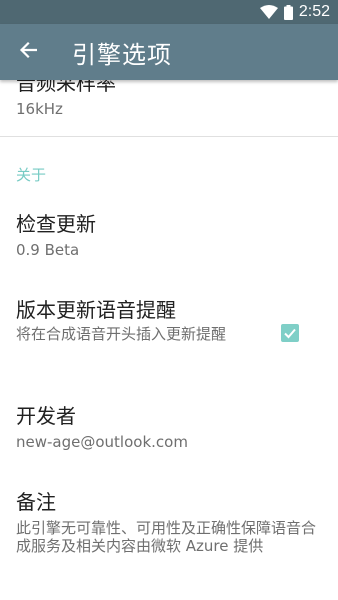 Image resolution: width=338 pixels, height=600 pixels. I want to click on divider, so click(169, 136).